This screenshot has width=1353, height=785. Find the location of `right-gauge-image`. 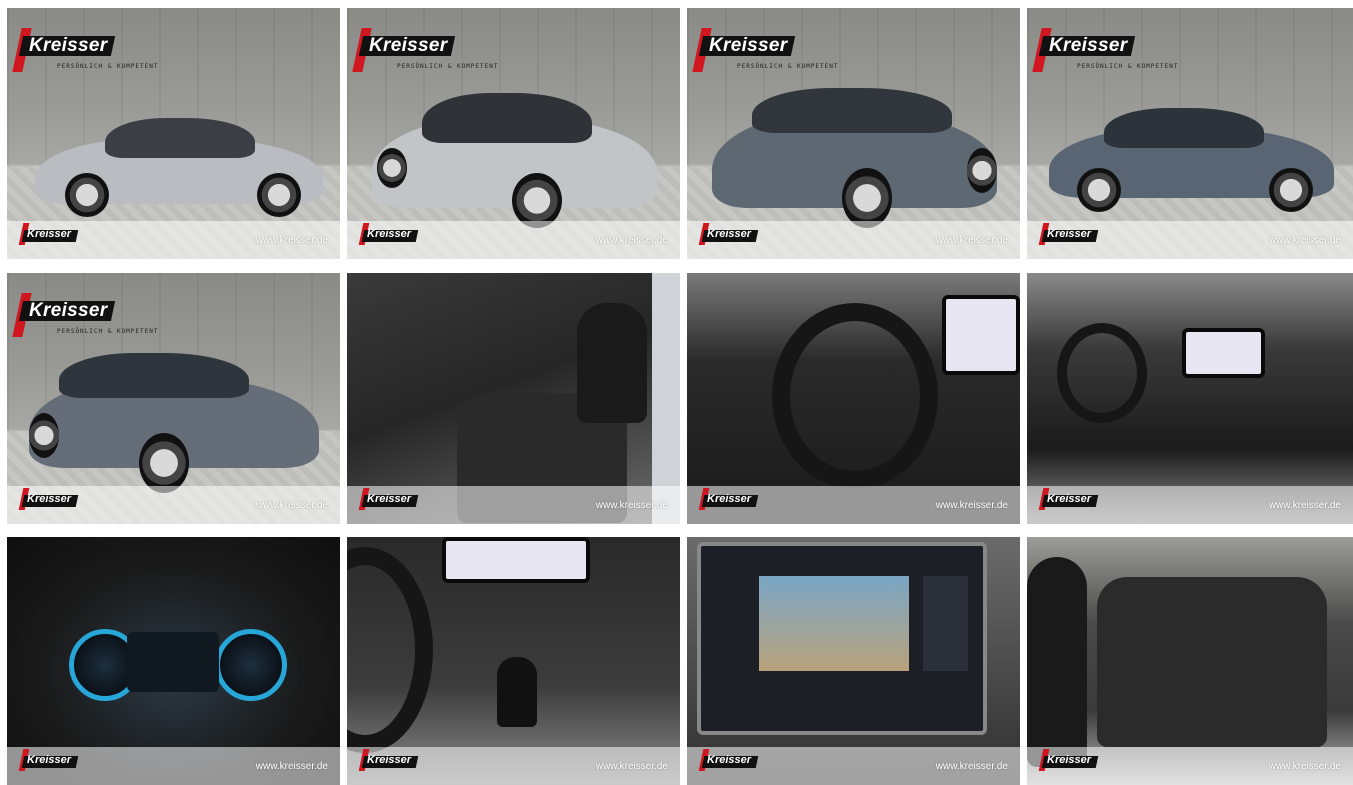

right-gauge-image is located at coordinates (251, 665).